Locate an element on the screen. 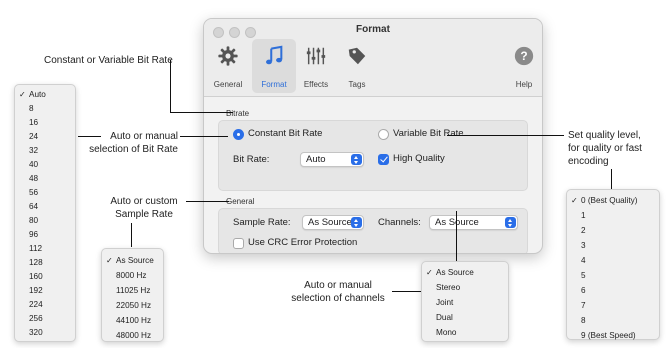 Image resolution: width=670 pixels, height=348 pixels. menu-item-quality: 7 is located at coordinates (613, 305).